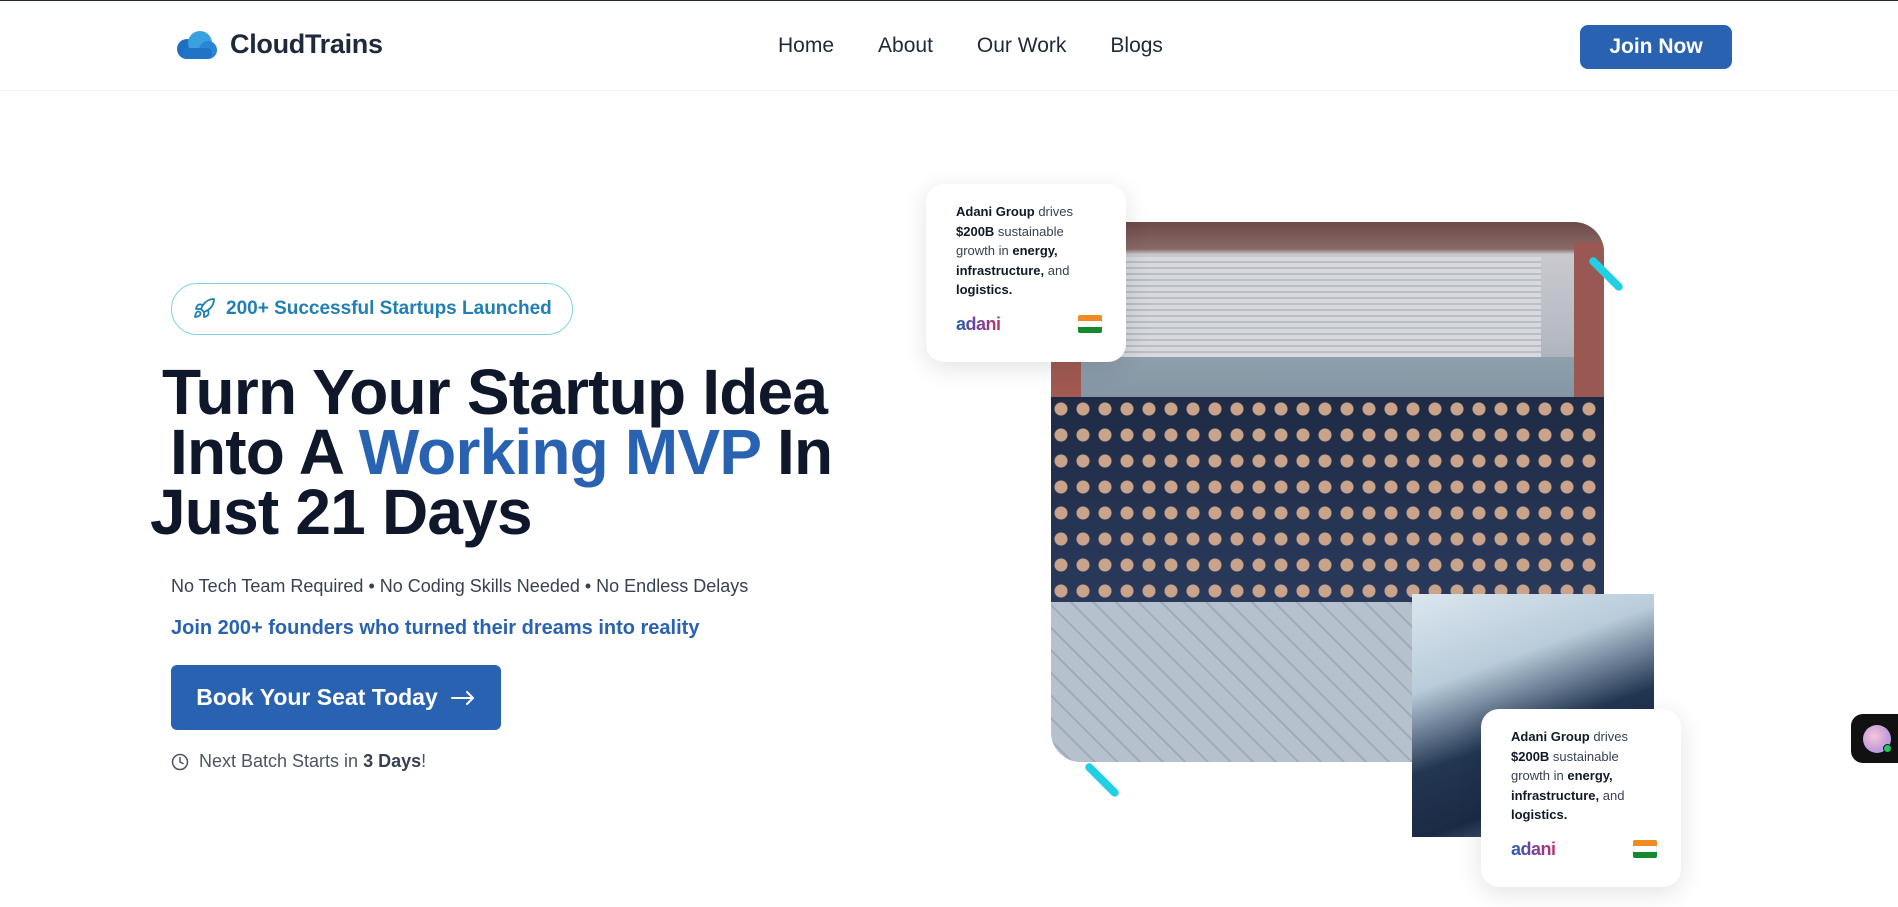 This screenshot has width=1898, height=907. Describe the element at coordinates (341, 512) in the screenshot. I see `headline-line-3: Just 21 Days` at that location.